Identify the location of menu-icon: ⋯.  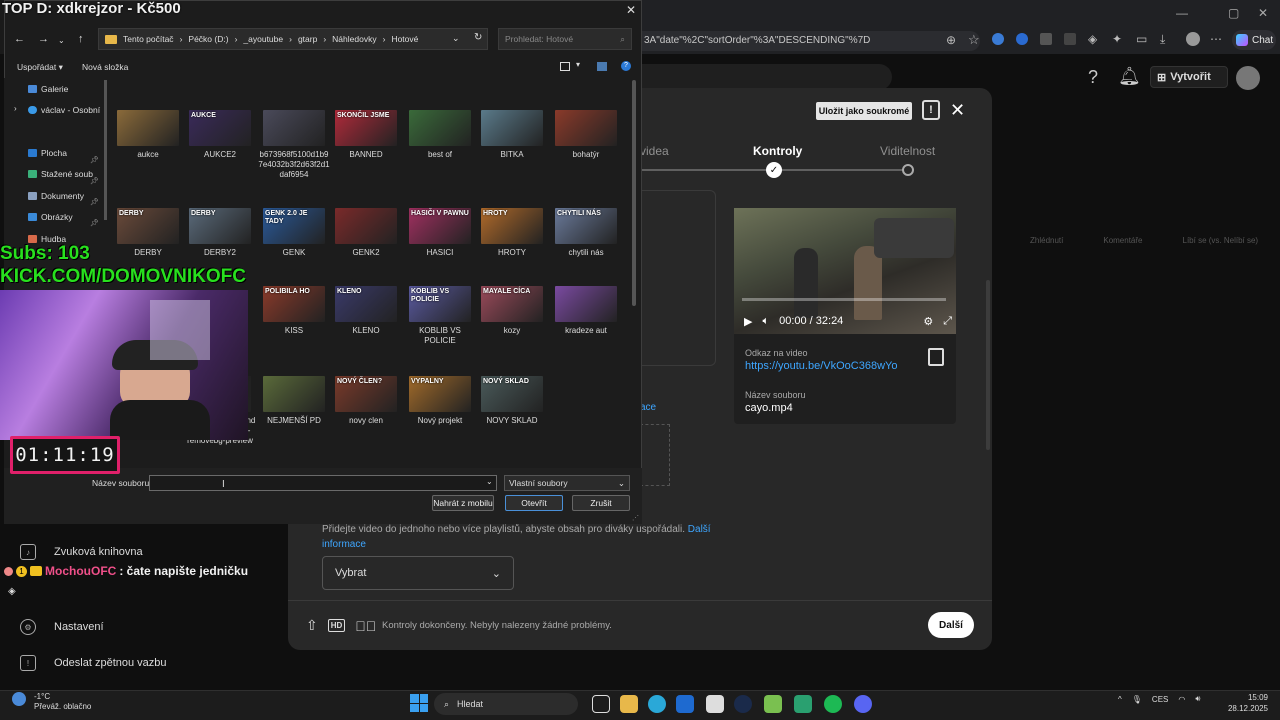
(1216, 39).